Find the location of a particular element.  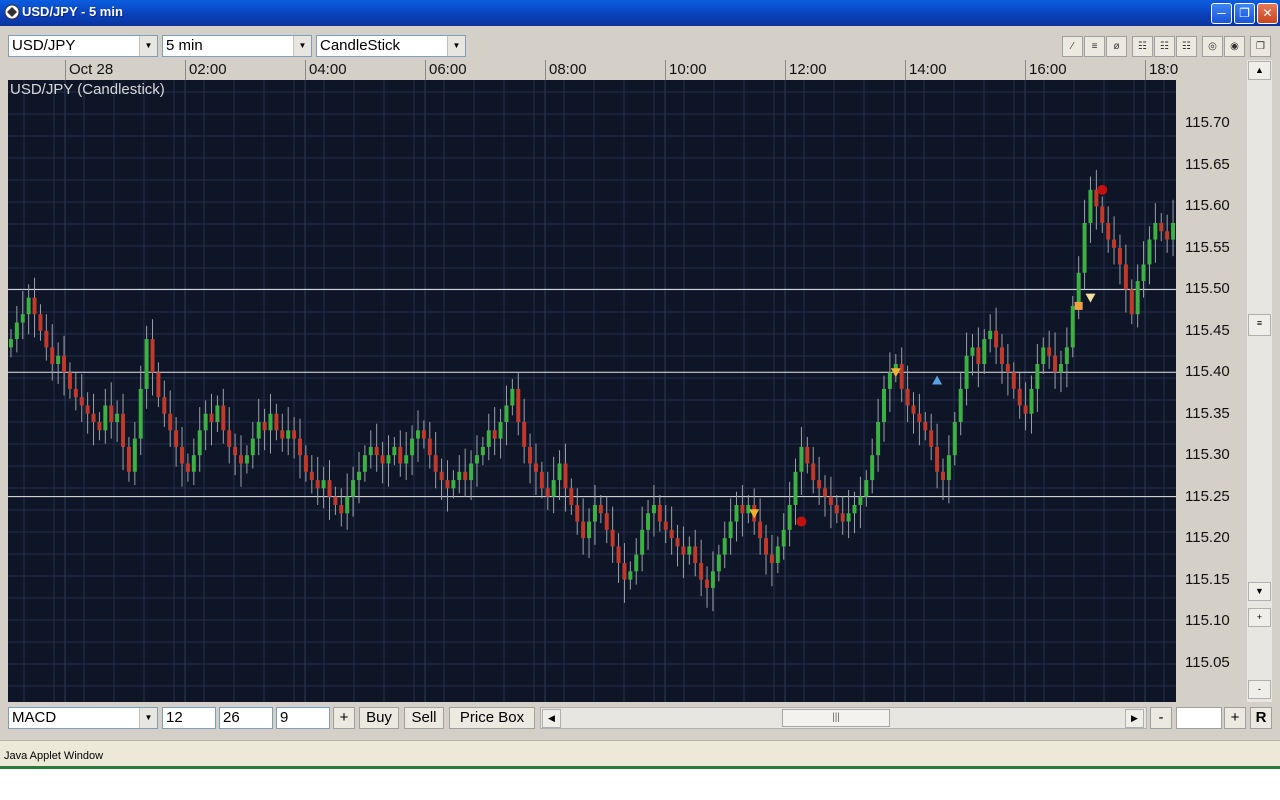

maximize-button: ❐ is located at coordinates (1244, 13).